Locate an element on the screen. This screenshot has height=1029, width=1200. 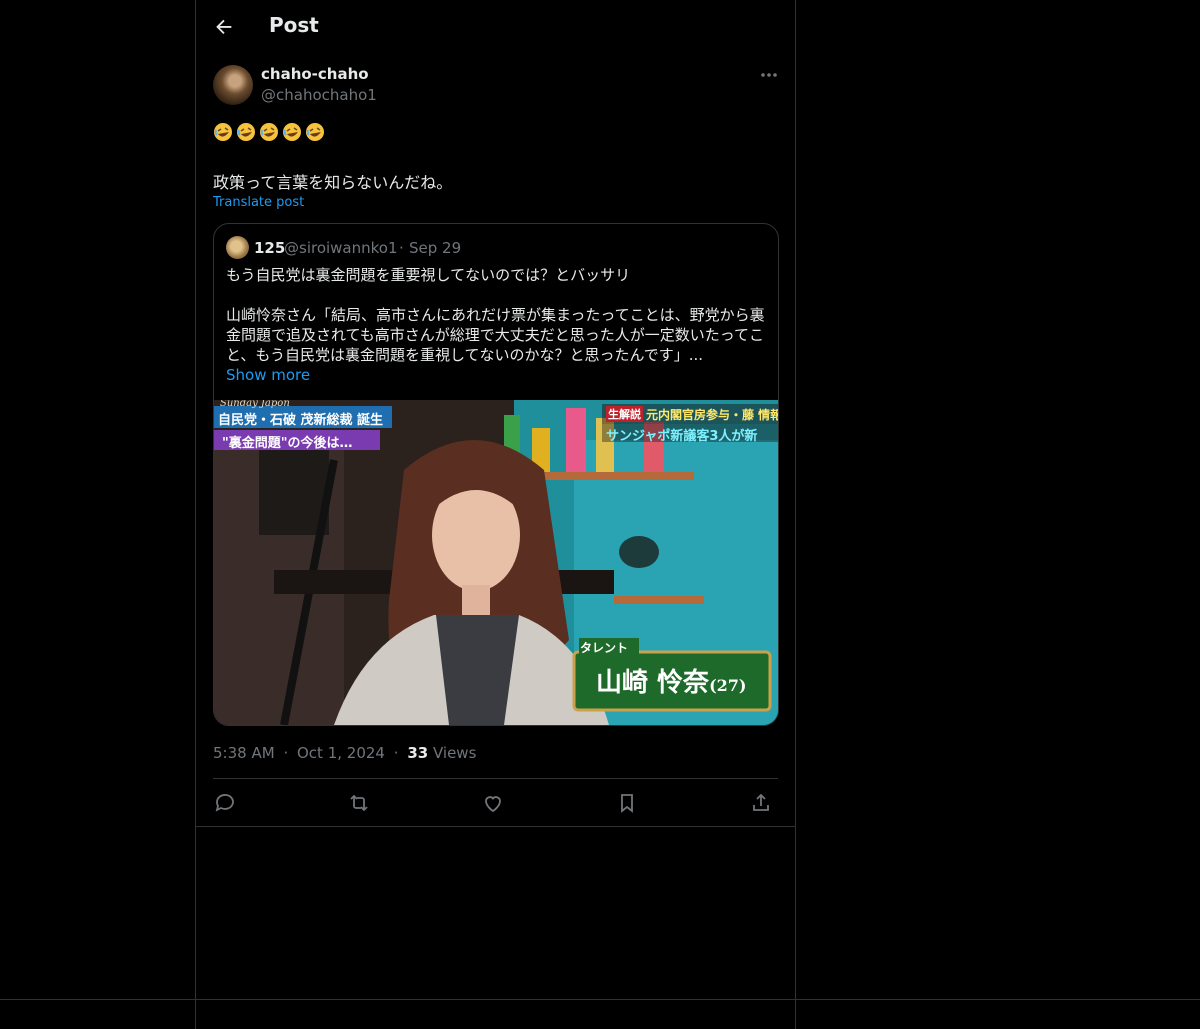
quoted-text-line: もう自民党は裏金問題を重要視してないのでは？とバッサリ is located at coordinates (428, 275).